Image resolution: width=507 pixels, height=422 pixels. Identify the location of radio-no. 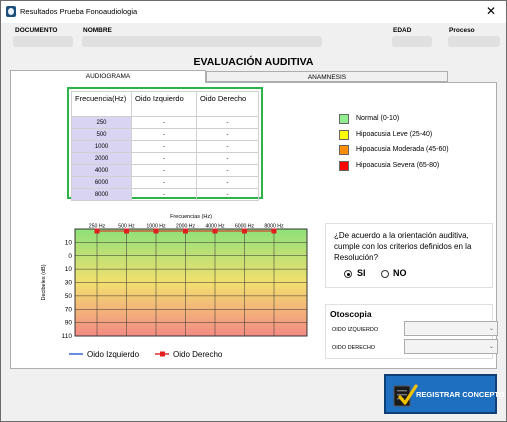
(385, 274).